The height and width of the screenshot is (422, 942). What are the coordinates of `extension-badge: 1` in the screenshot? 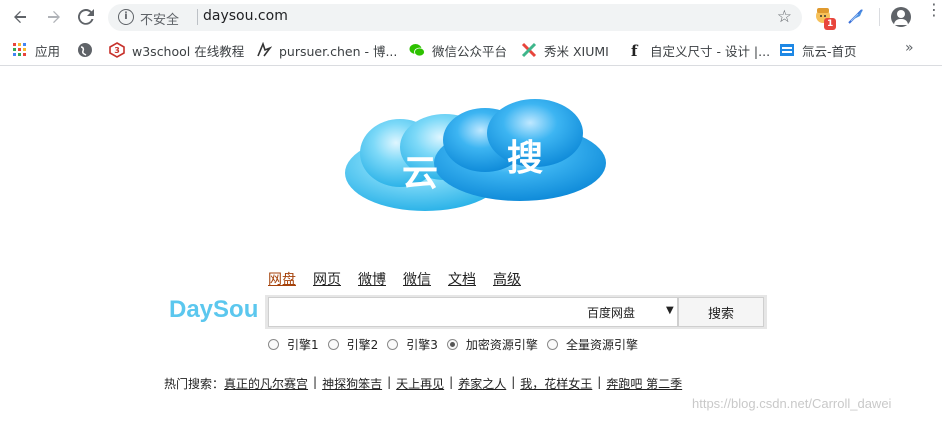 It's located at (830, 24).